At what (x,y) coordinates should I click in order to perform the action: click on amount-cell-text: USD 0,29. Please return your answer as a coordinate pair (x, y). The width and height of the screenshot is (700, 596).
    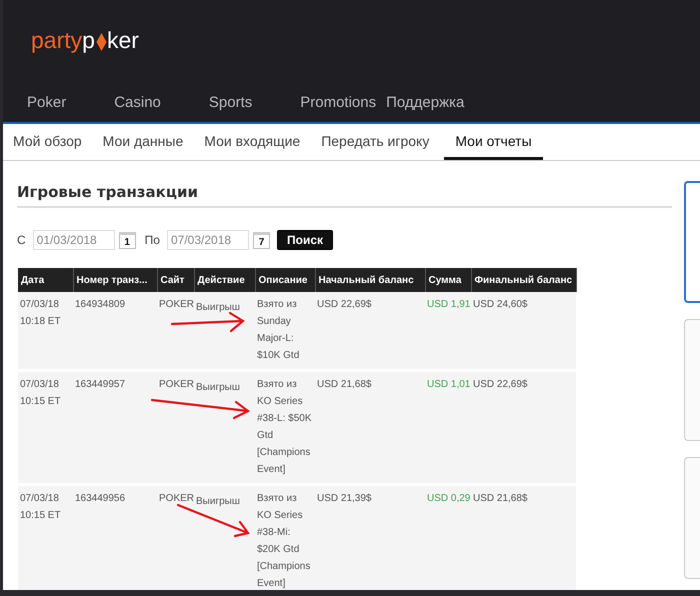
    Looking at the image, I should click on (448, 499).